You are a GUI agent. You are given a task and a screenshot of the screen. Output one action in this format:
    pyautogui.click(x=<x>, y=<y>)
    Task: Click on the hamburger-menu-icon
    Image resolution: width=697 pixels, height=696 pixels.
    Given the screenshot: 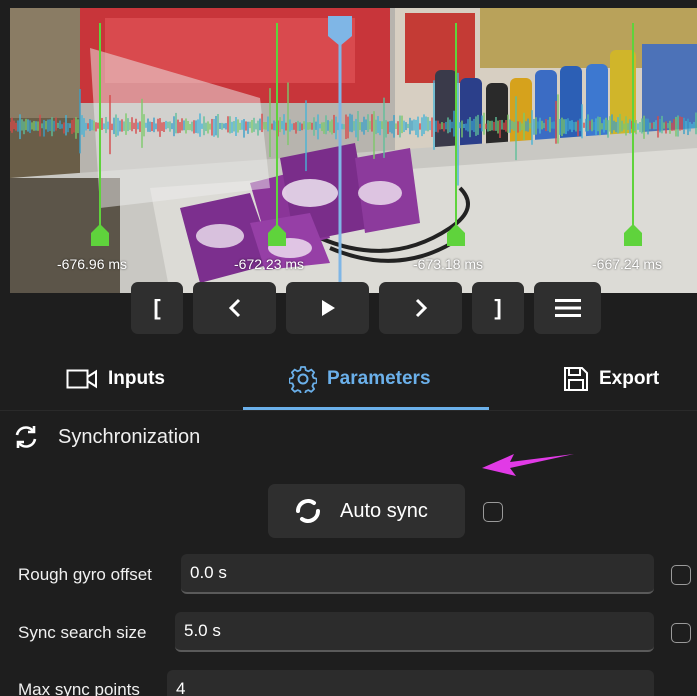 What is the action you would take?
    pyautogui.click(x=567, y=308)
    